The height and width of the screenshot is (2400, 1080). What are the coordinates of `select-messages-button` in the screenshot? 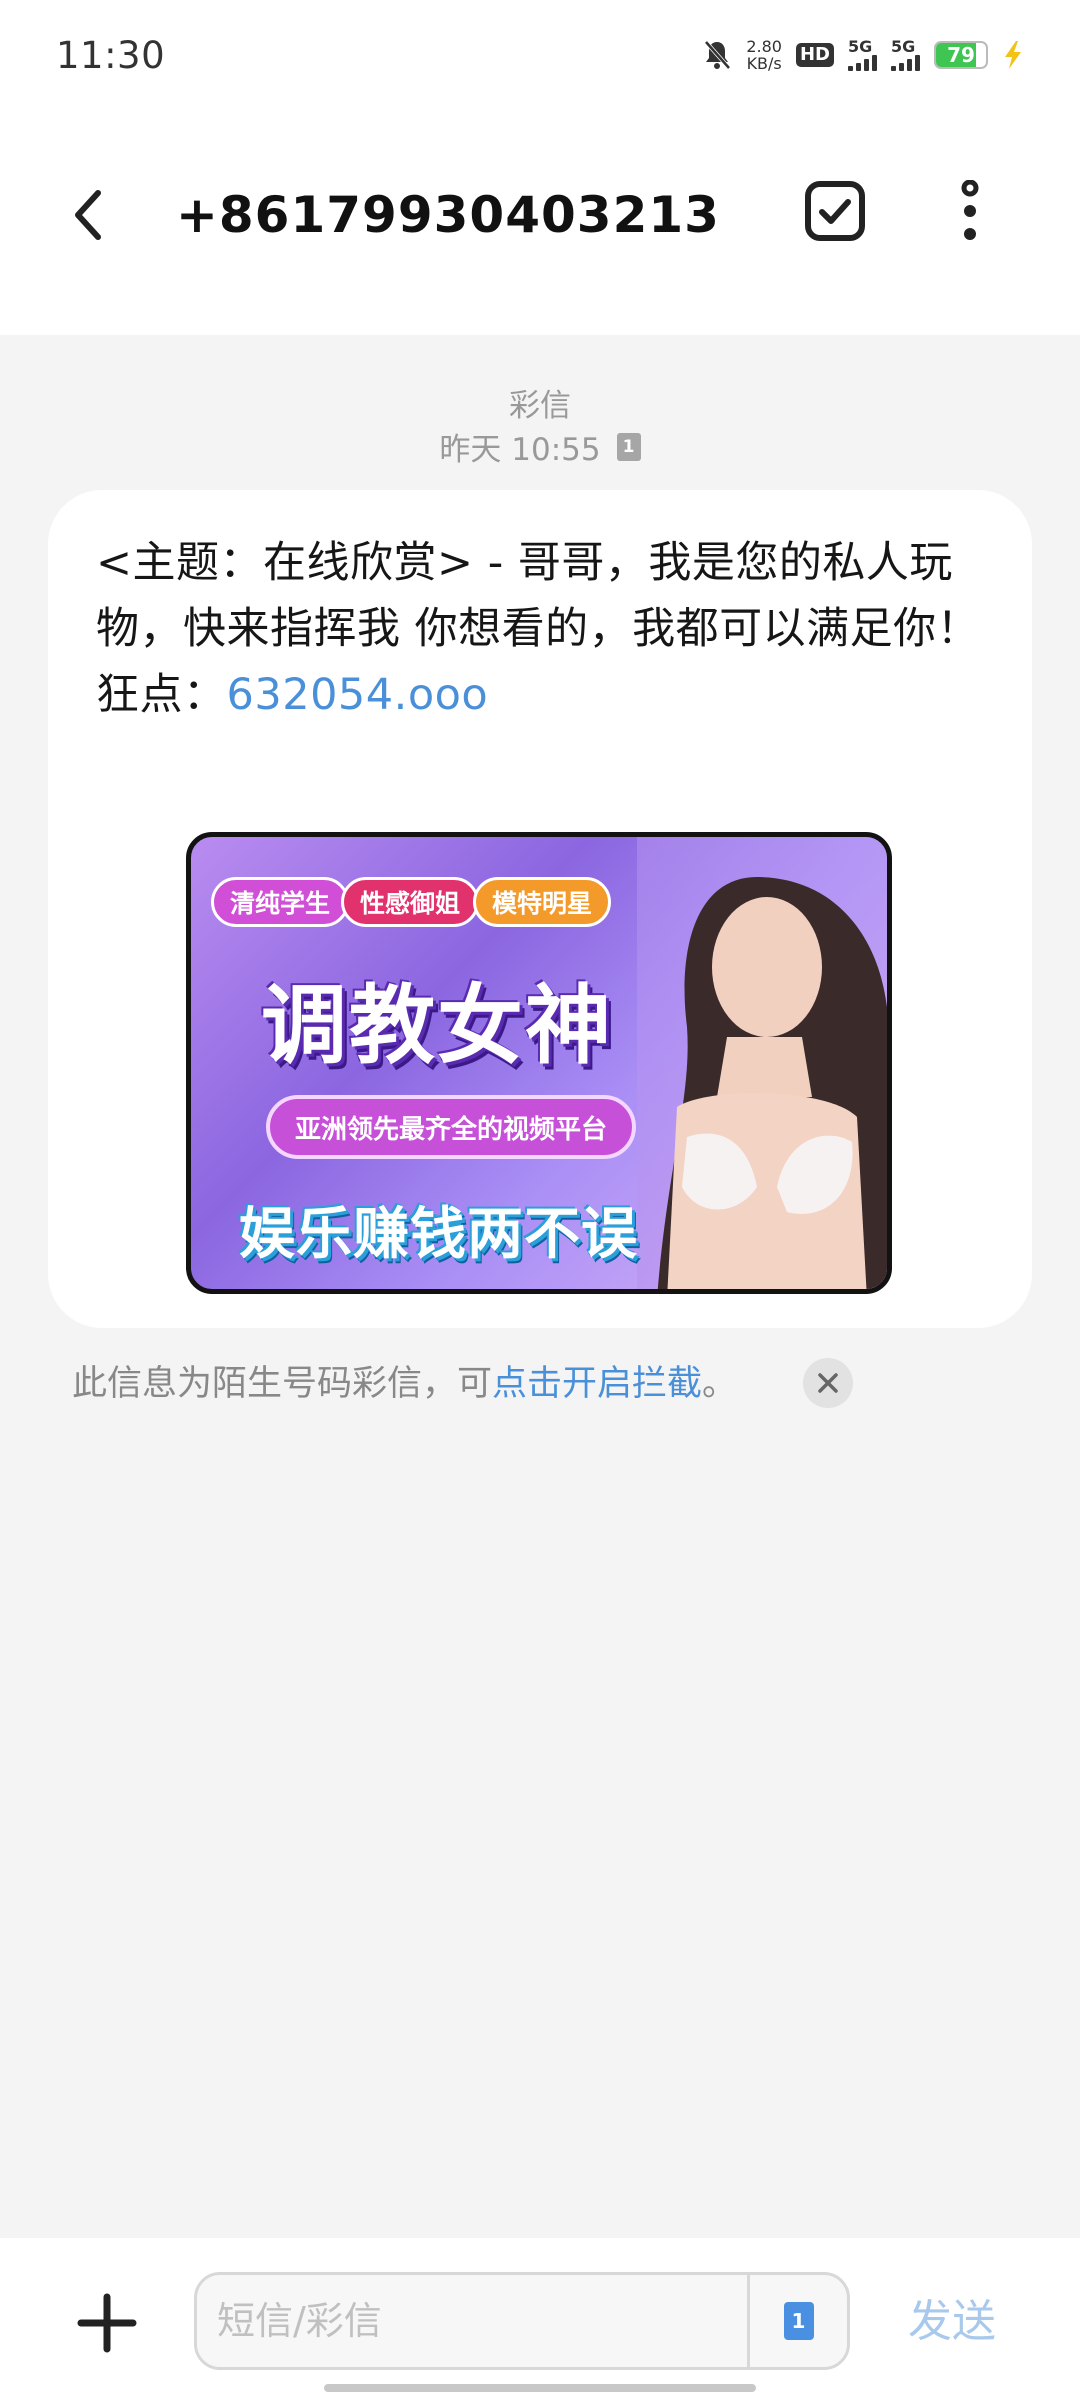 It's located at (835, 211).